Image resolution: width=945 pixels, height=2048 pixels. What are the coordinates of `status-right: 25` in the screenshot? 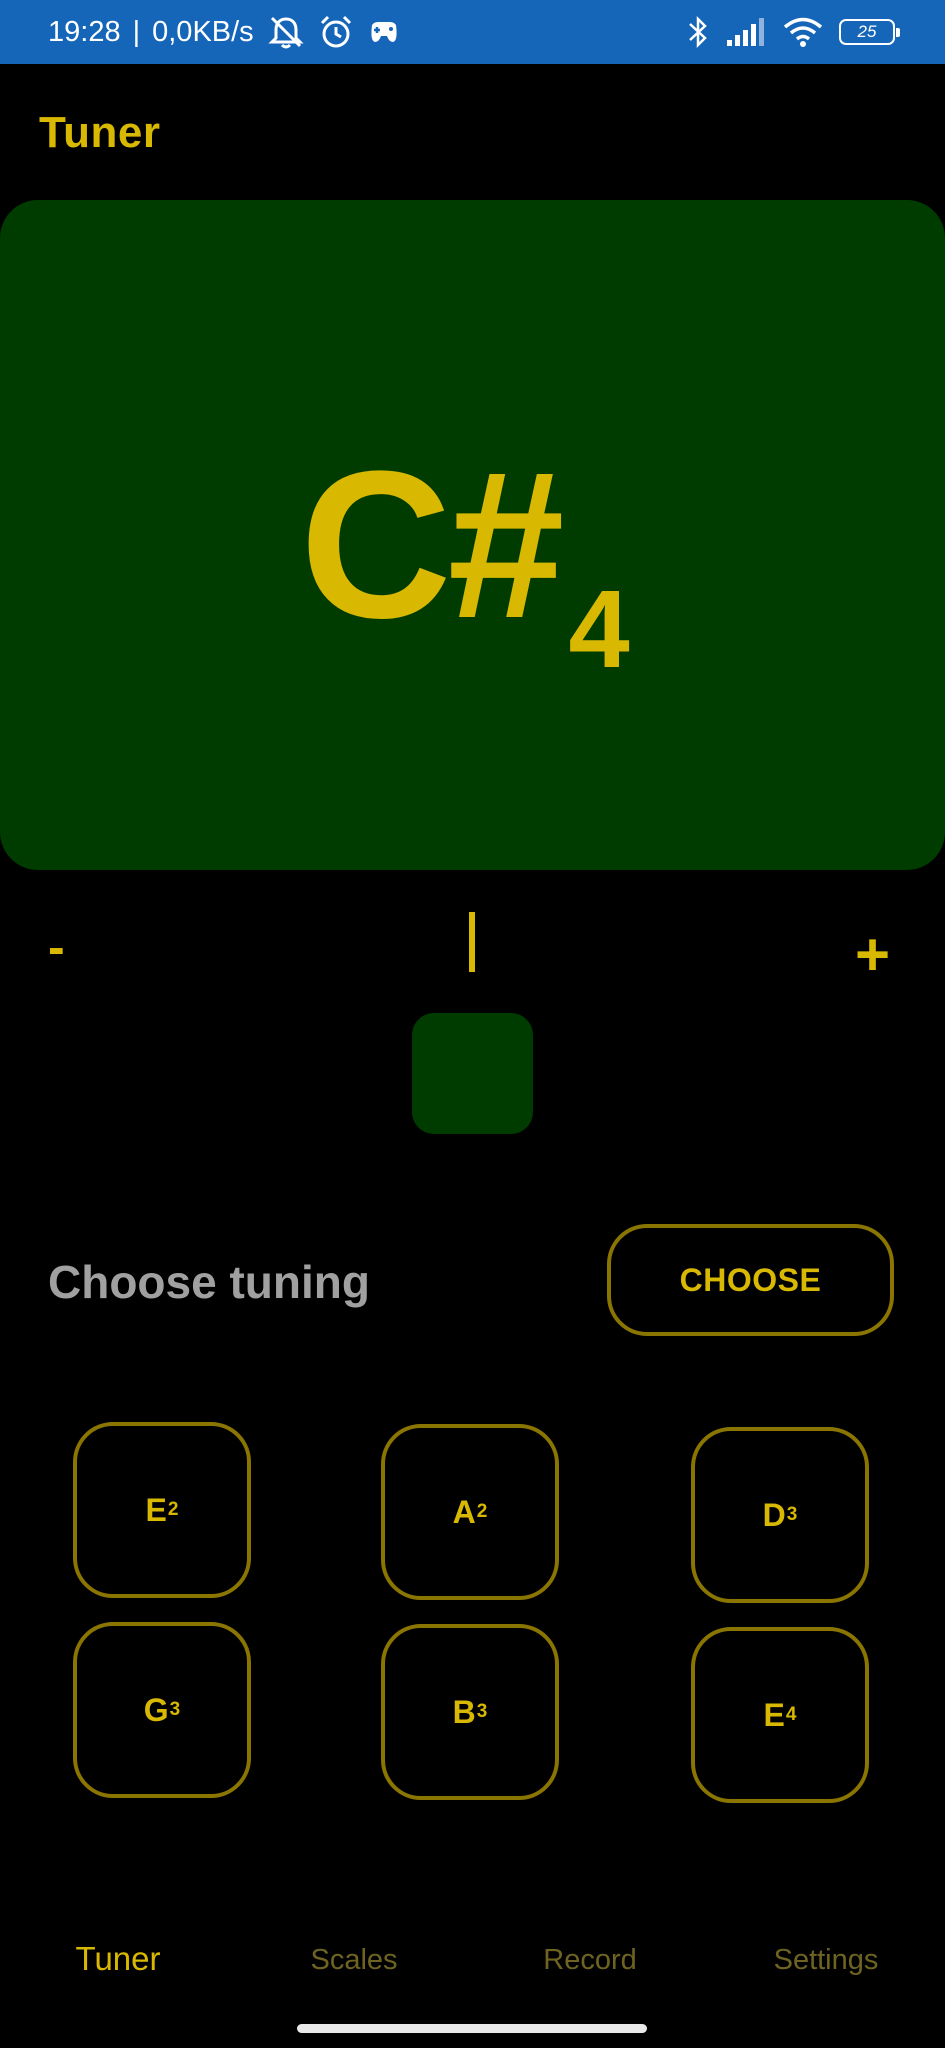 It's located at (793, 32).